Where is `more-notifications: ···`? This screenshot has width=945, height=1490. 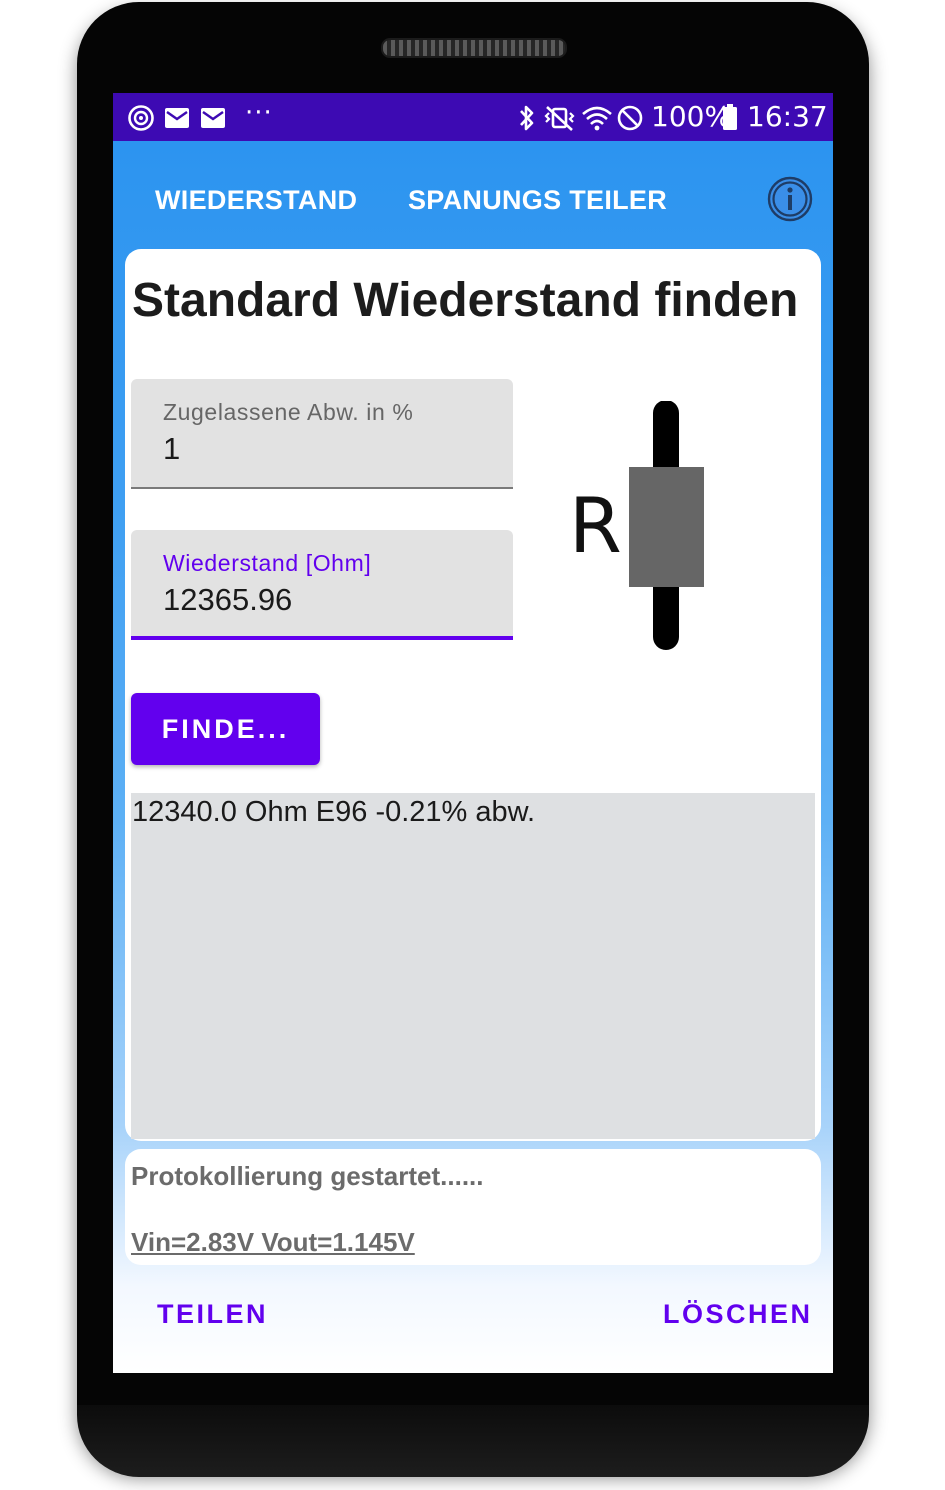
more-notifications: ··· is located at coordinates (259, 113).